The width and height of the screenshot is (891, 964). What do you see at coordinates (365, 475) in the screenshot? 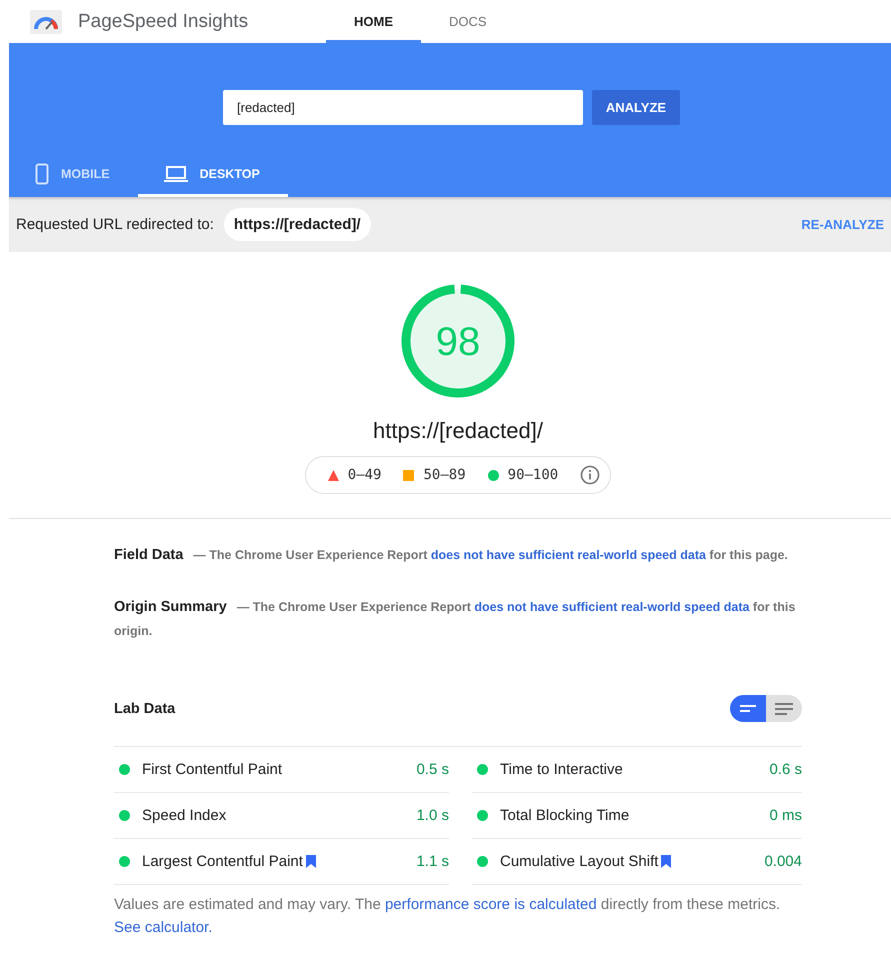
I see `legend-label: 0–49` at bounding box center [365, 475].